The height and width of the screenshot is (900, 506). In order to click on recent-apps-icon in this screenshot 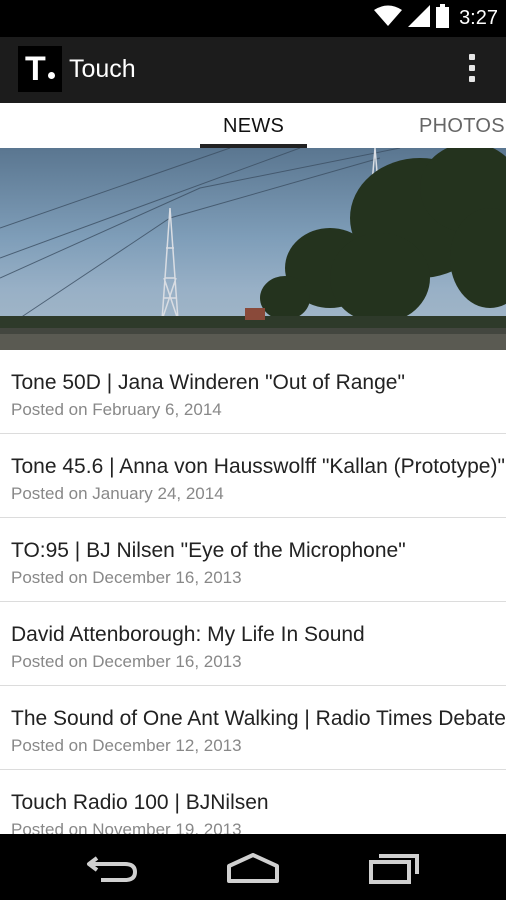, I will do `click(395, 867)`.